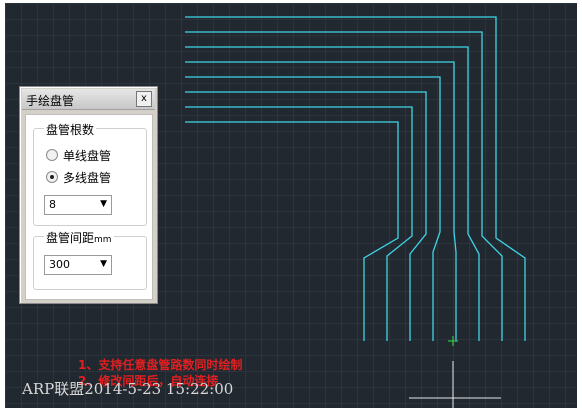  What do you see at coordinates (128, 389) in the screenshot?
I see `timestamp-watermark: ARP联盟2014-5-23 15:22:00` at bounding box center [128, 389].